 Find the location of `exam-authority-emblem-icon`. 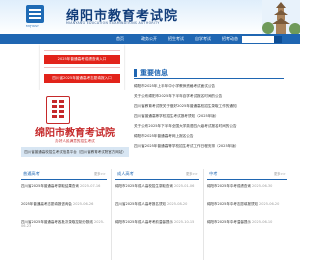

exam-authority-emblem-icon is located at coordinates (58, 110).